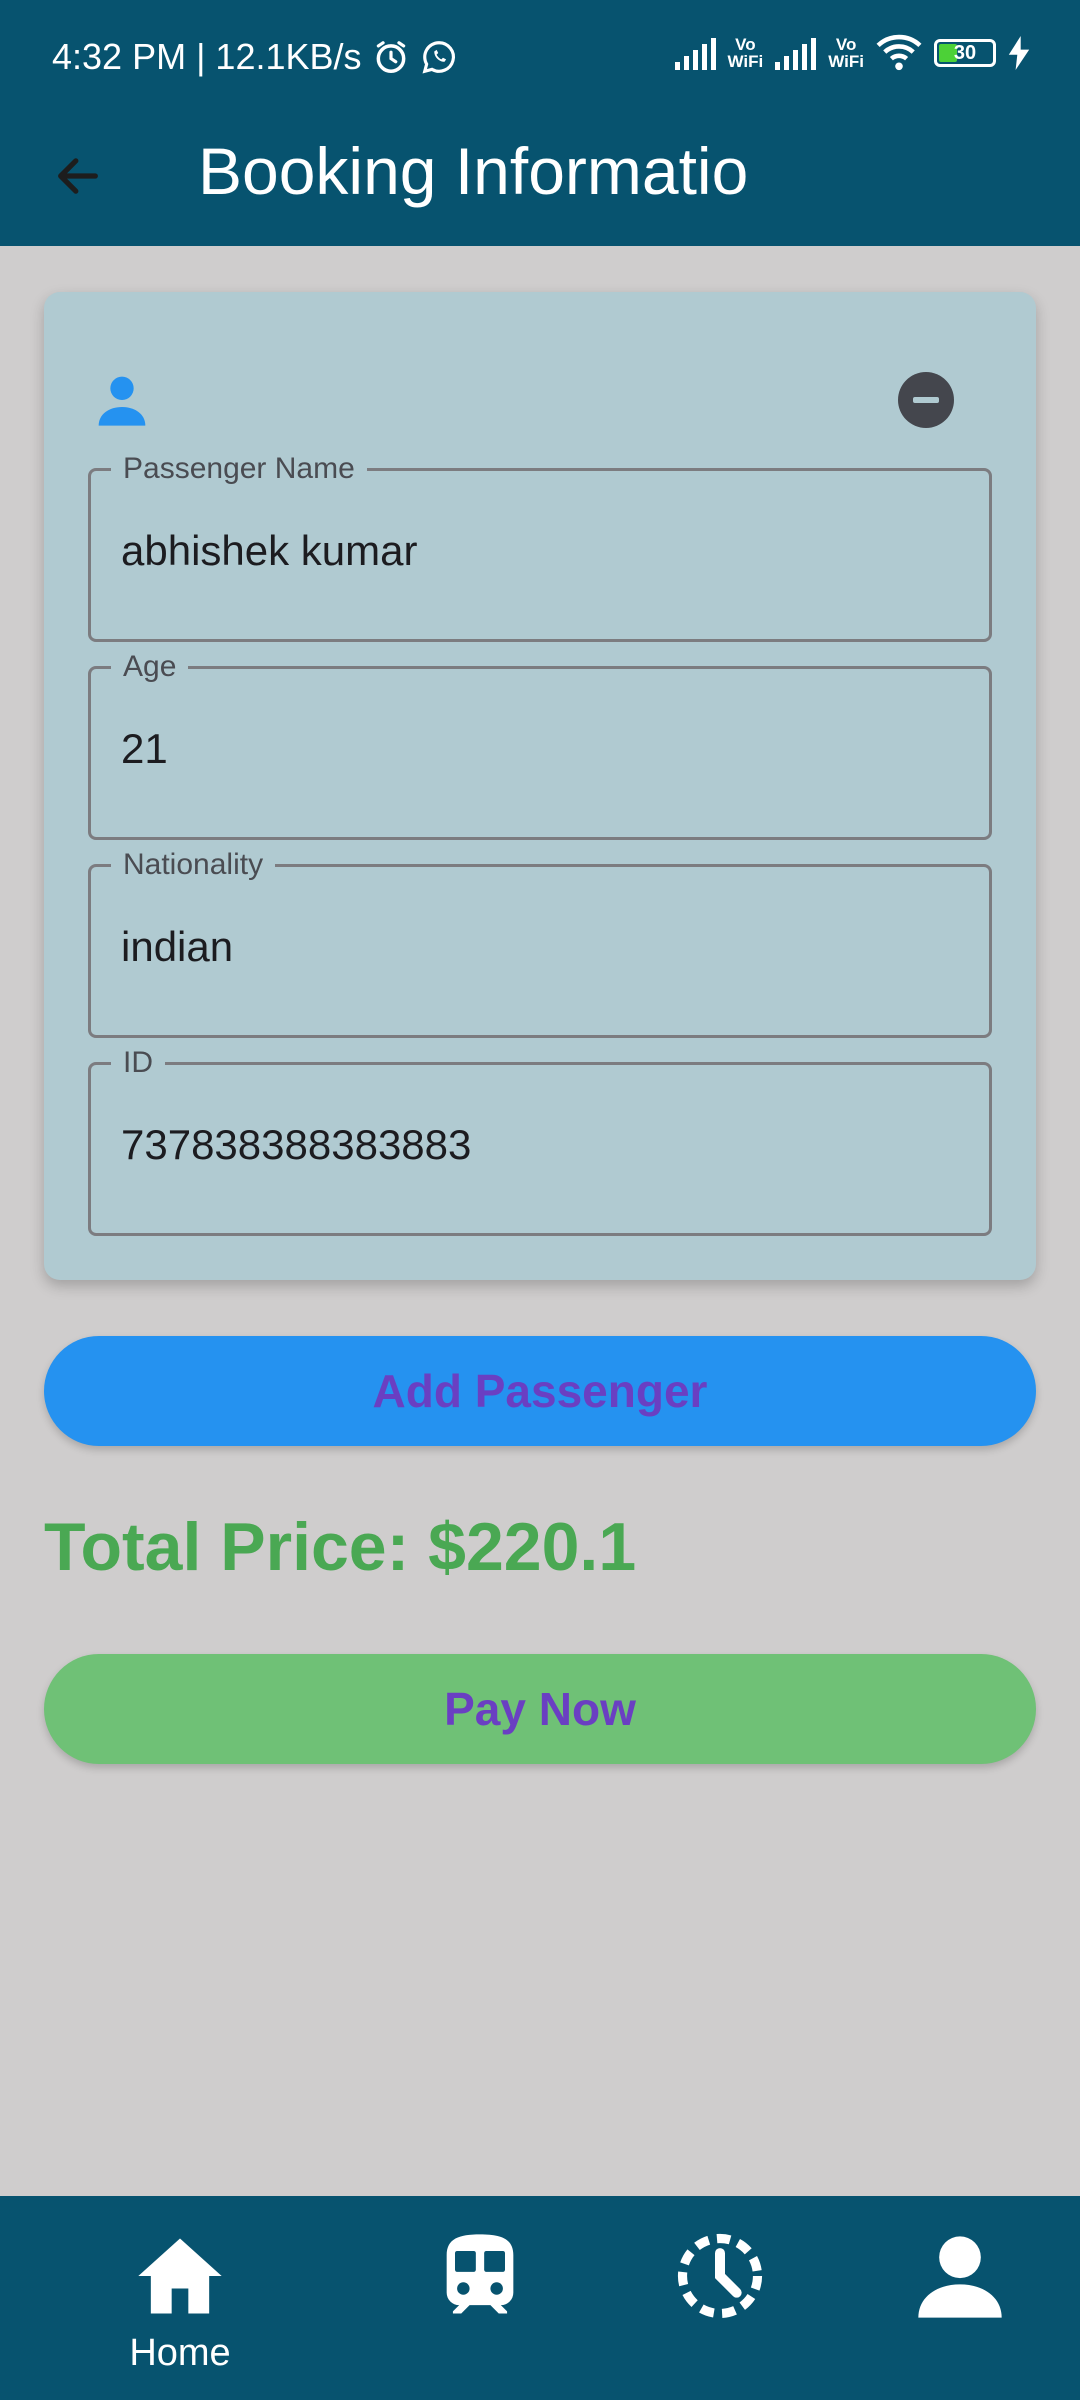 Image resolution: width=1080 pixels, height=2400 pixels. What do you see at coordinates (540, 547) in the screenshot?
I see `passenger-name-field: Passenger Name abhishek kumar` at bounding box center [540, 547].